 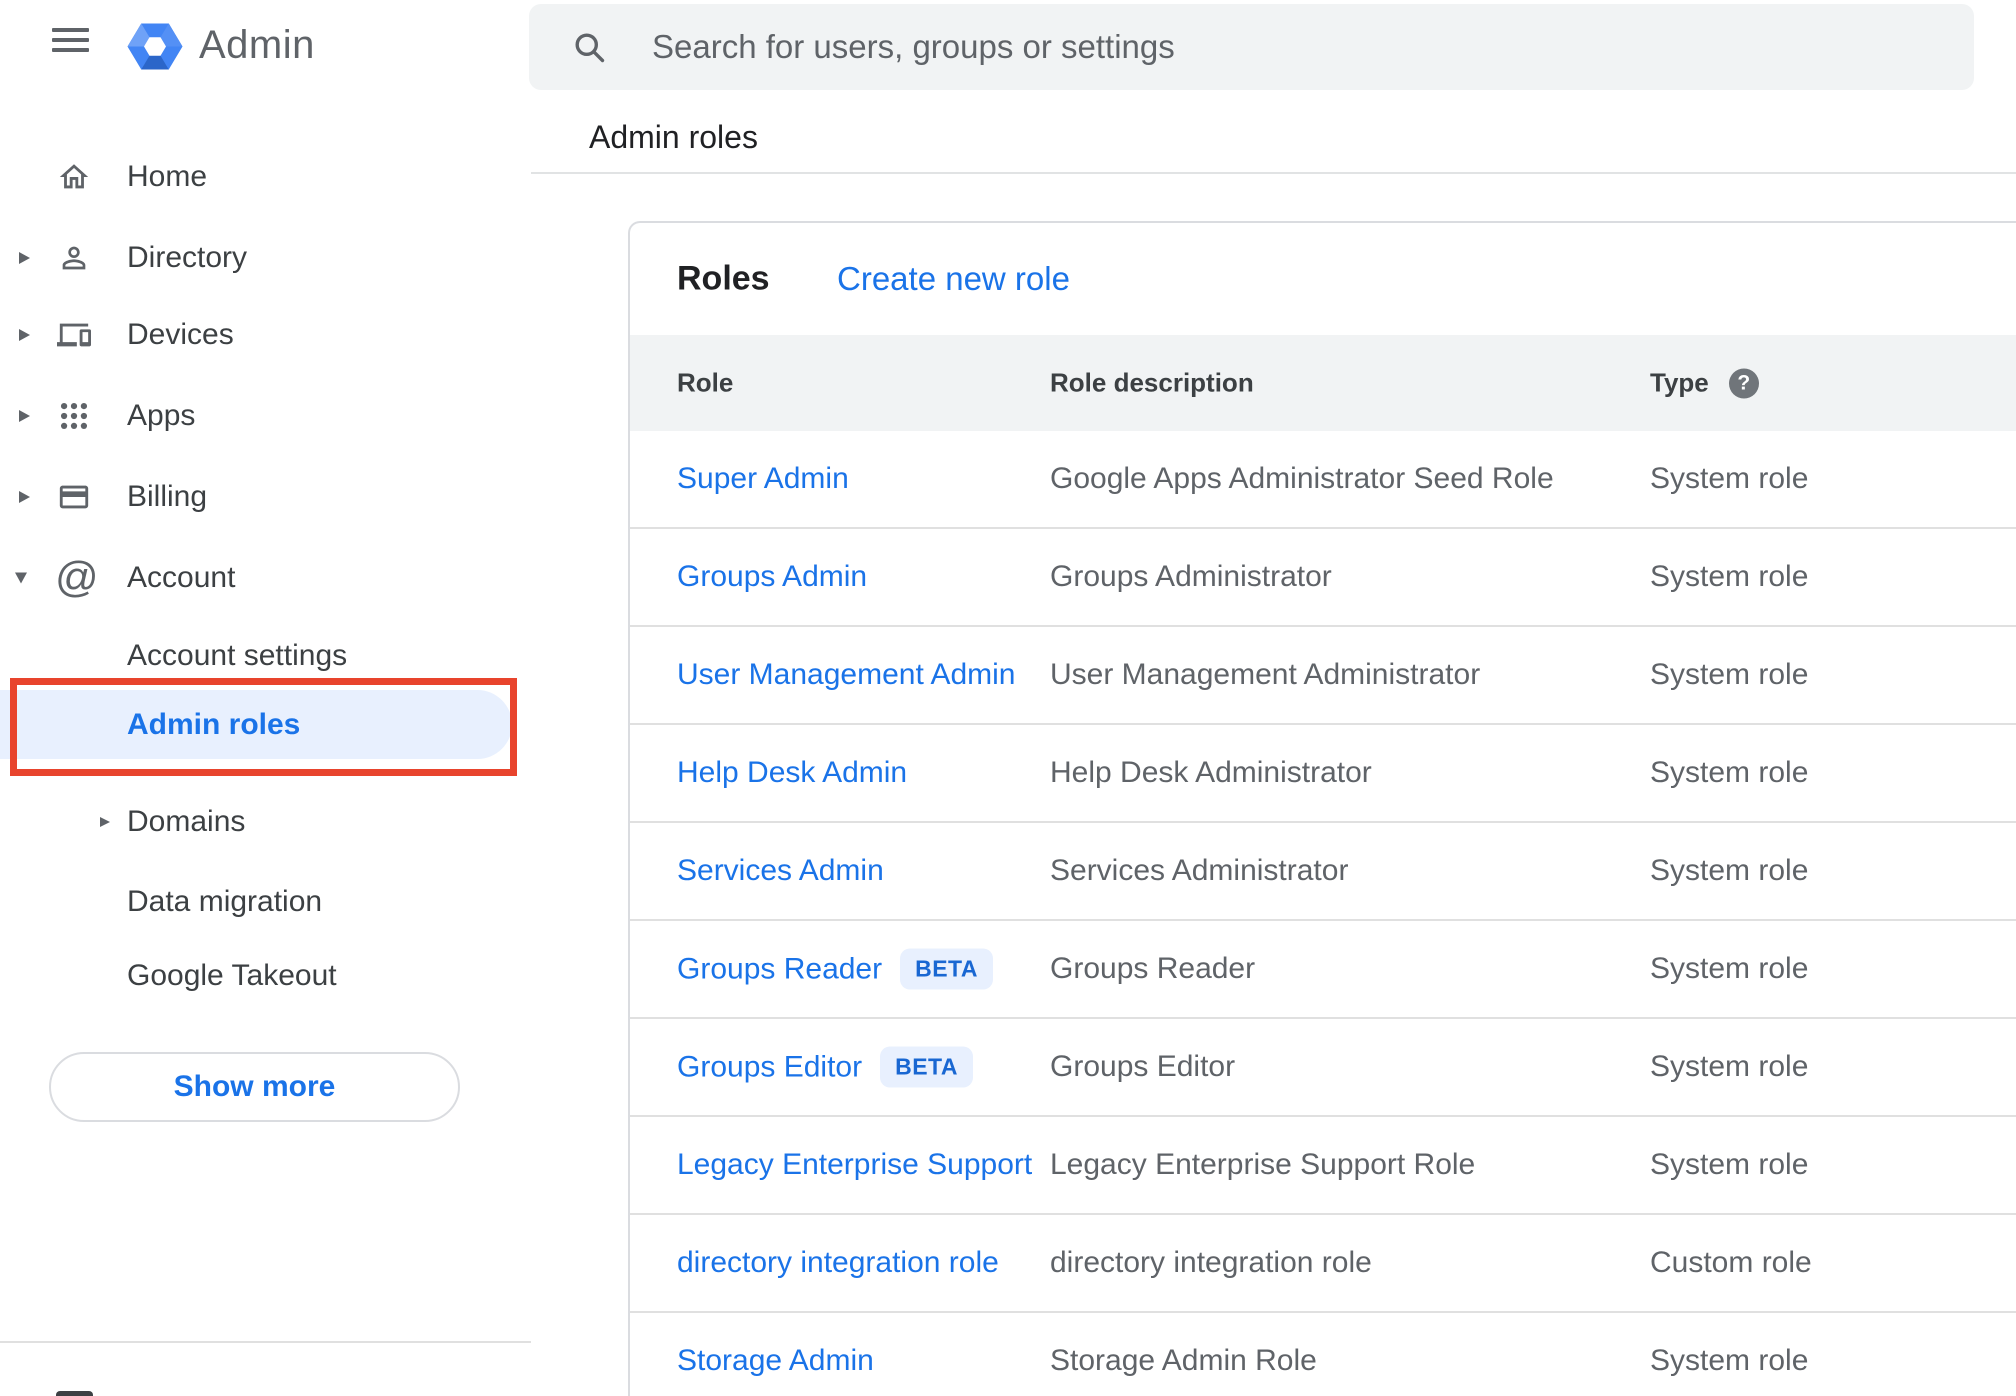 What do you see at coordinates (1302, 478) in the screenshot?
I see `role-description: Google Apps Administrator Seed Role` at bounding box center [1302, 478].